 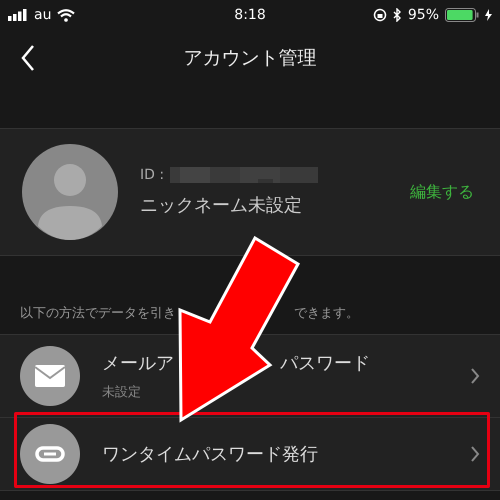 I want to click on charging-icon, so click(x=488, y=15).